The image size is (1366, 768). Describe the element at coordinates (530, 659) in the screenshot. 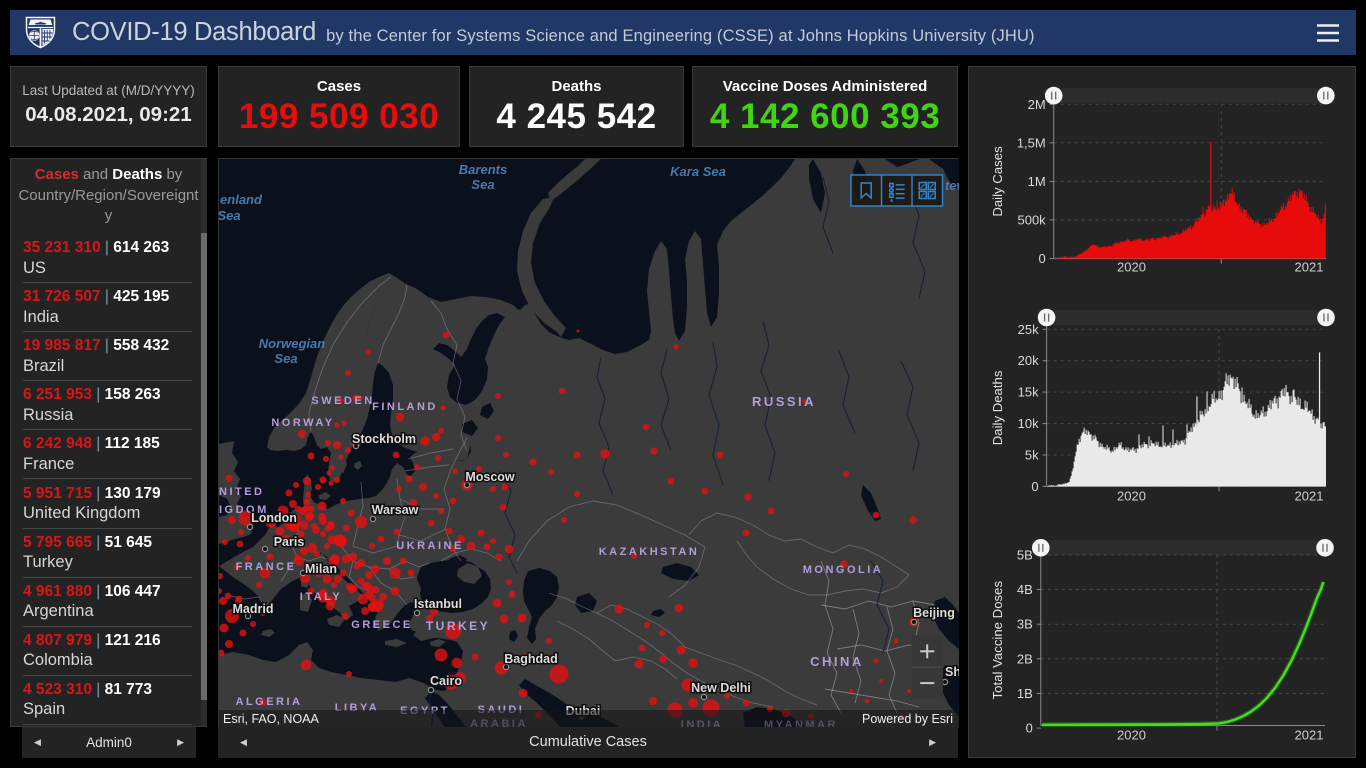

I see `svg-text: Baghdad` at that location.